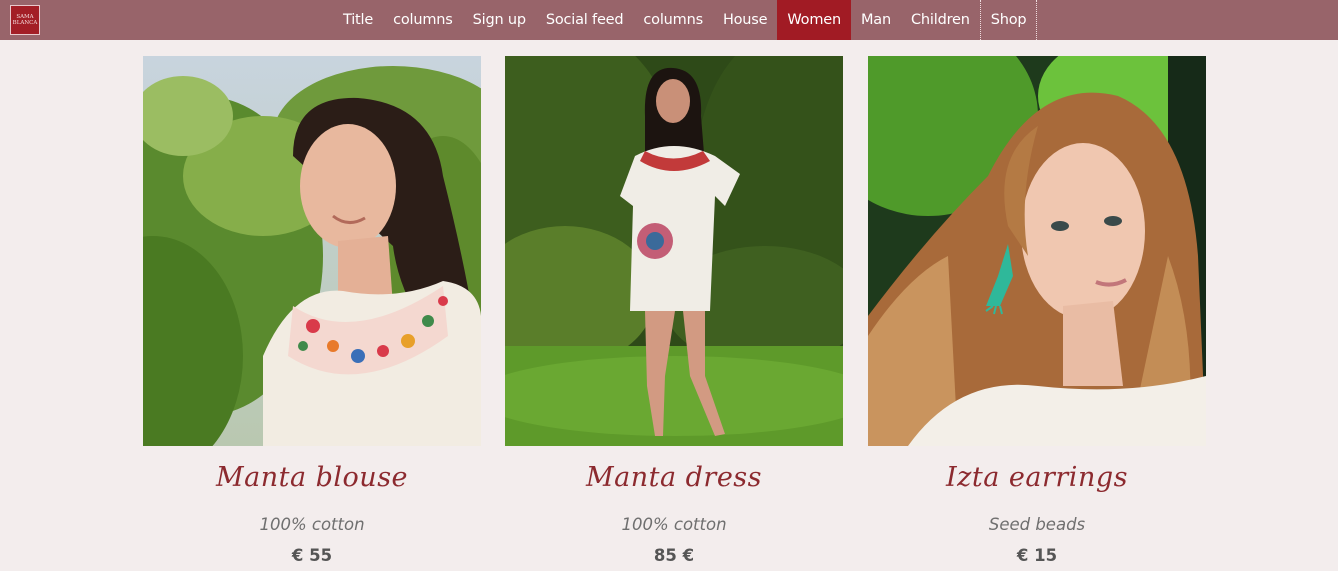 Image resolution: width=1338 pixels, height=571 pixels. I want to click on product-material: Seed beads, so click(1037, 524).